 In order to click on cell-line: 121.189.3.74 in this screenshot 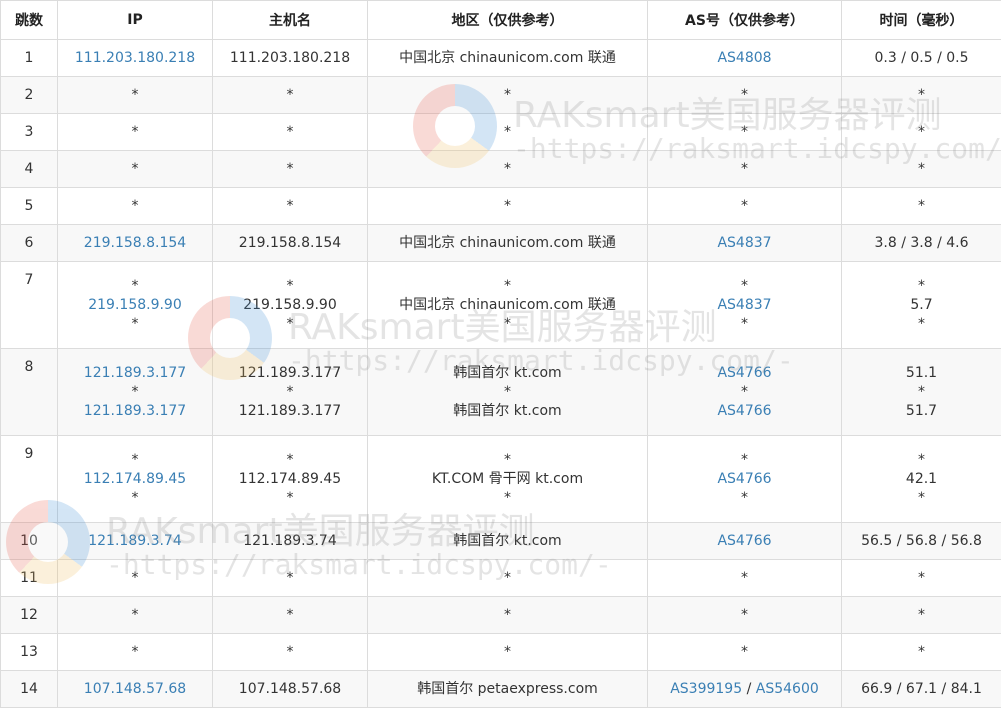, I will do `click(135, 541)`.